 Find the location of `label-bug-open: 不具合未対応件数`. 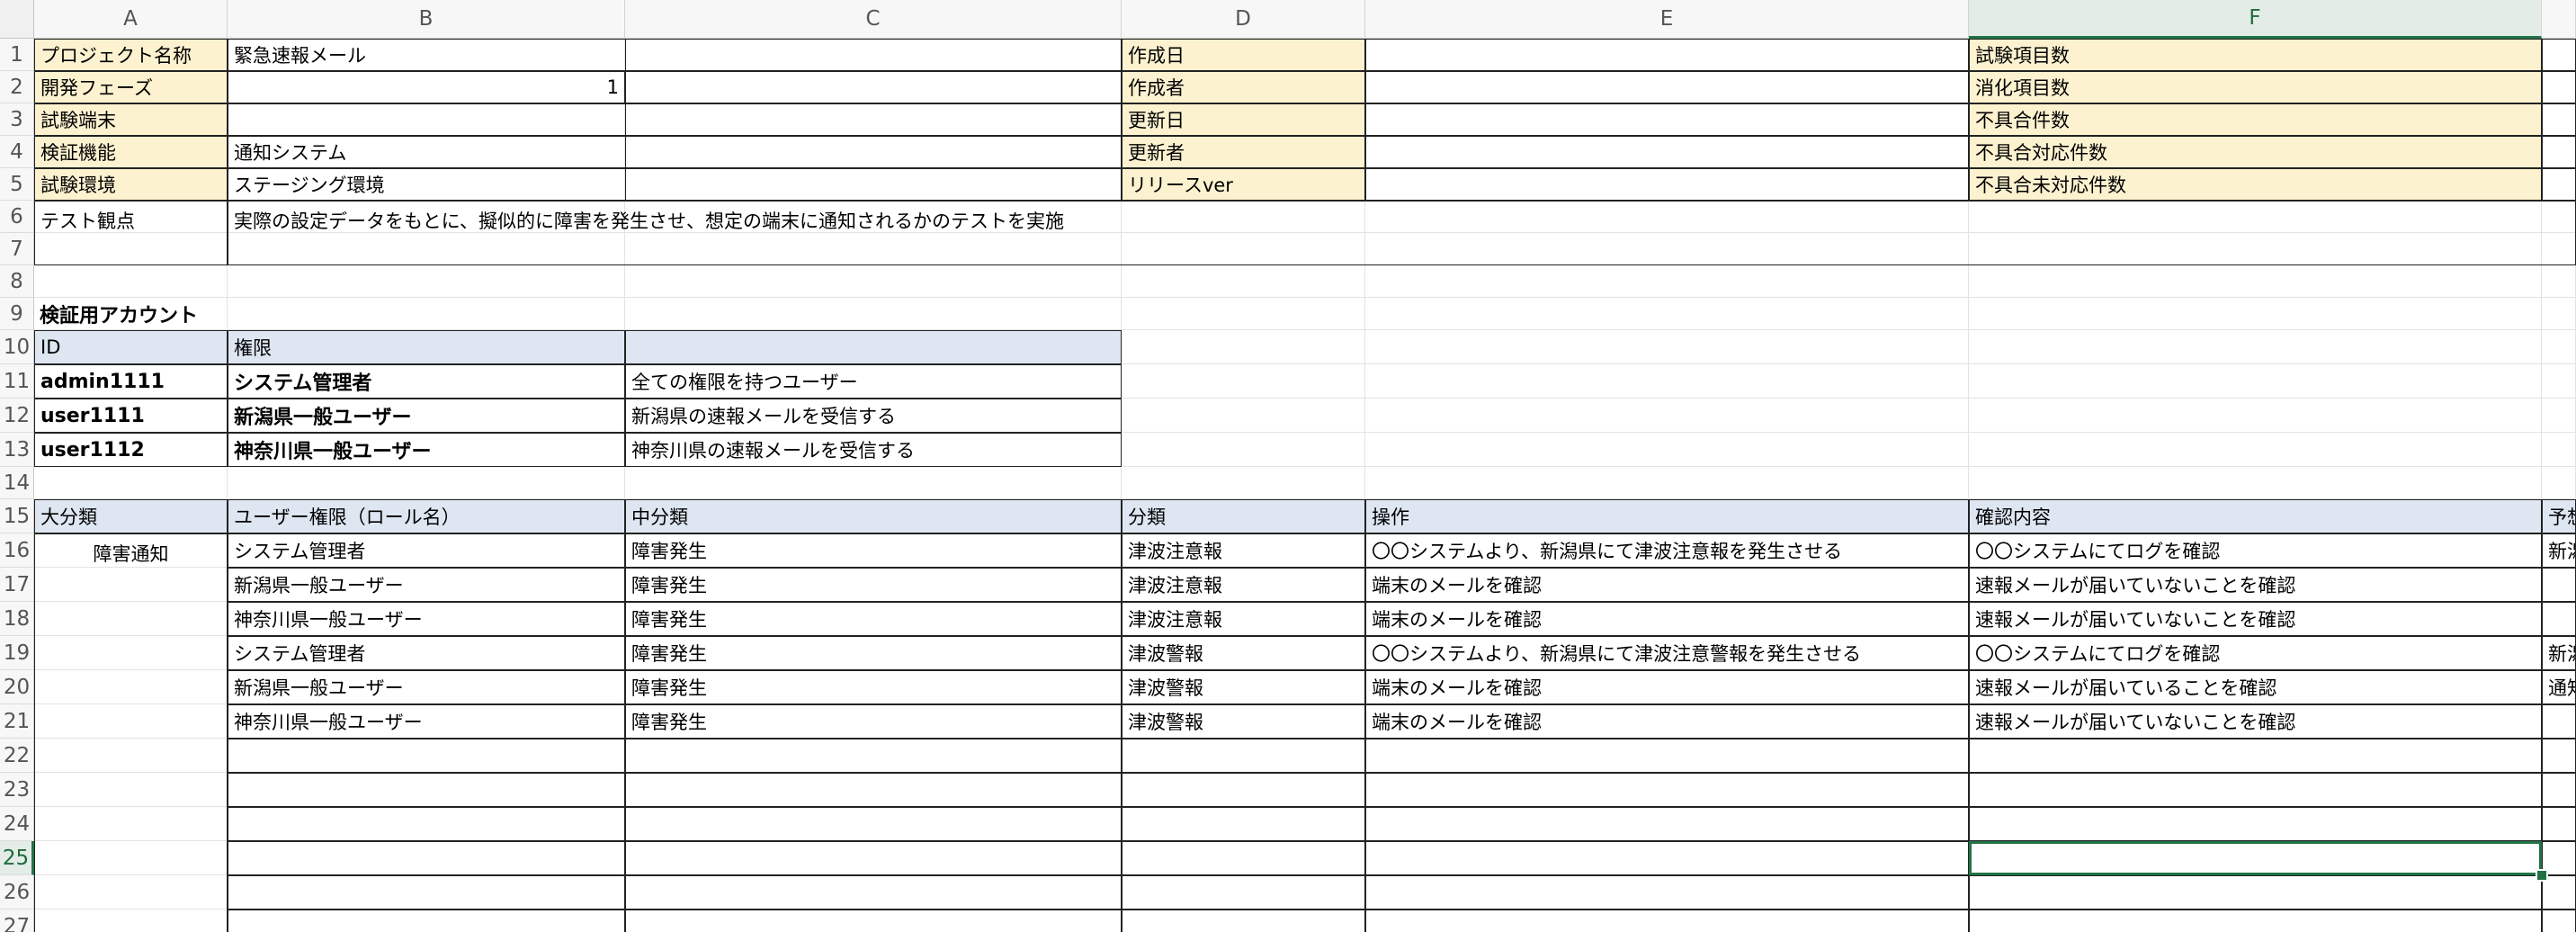

label-bug-open: 不具合未対応件数 is located at coordinates (2255, 184).